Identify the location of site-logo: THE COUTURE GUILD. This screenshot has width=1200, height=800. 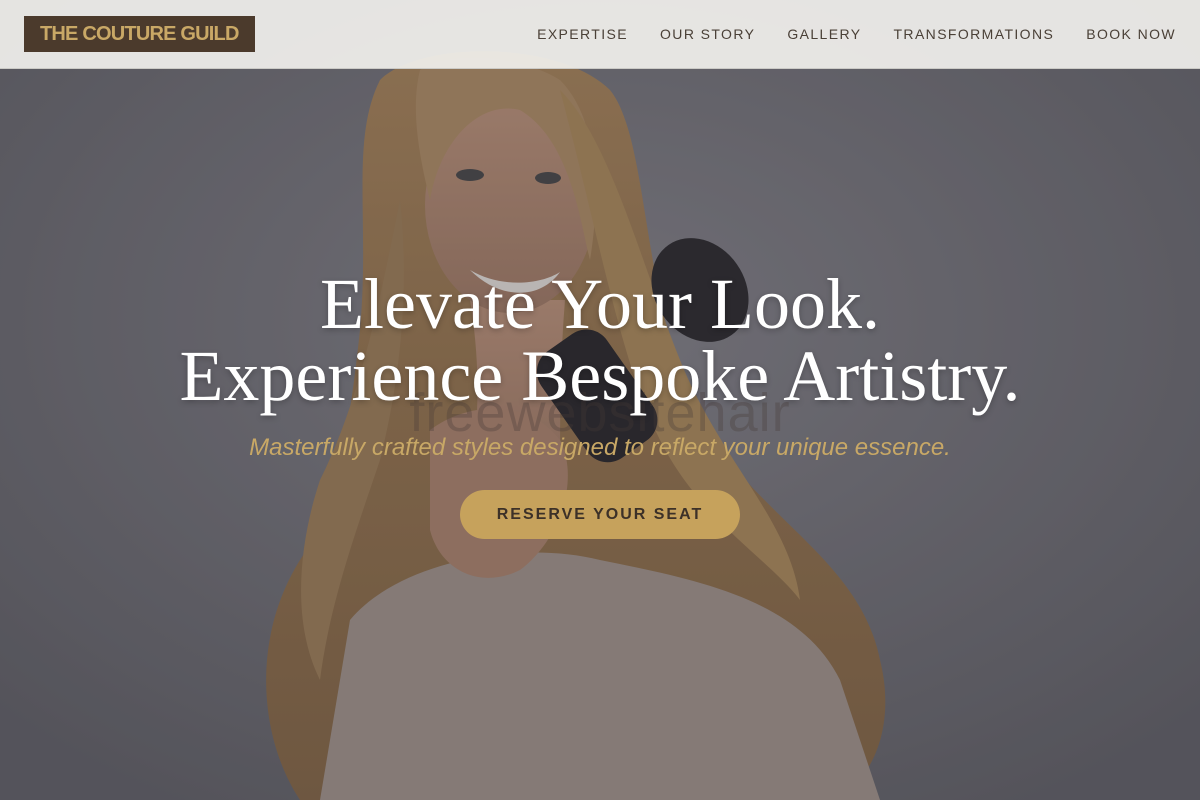
(139, 34).